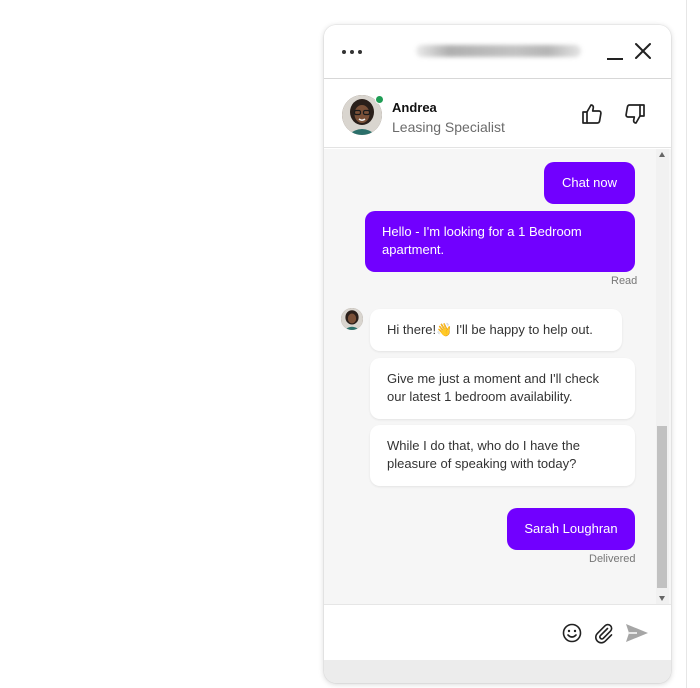 This screenshot has height=688, width=700. What do you see at coordinates (490, 329) in the screenshot?
I see `message-text: Hi there!👋 I'll be happy to help out.` at bounding box center [490, 329].